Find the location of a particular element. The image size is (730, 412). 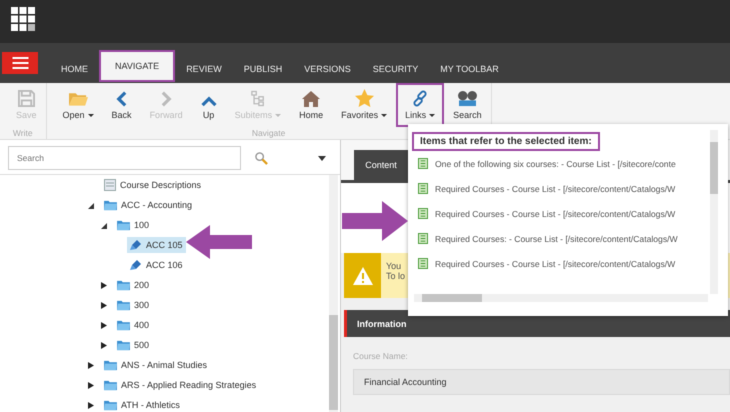

chevron-left-icon is located at coordinates (122, 99).